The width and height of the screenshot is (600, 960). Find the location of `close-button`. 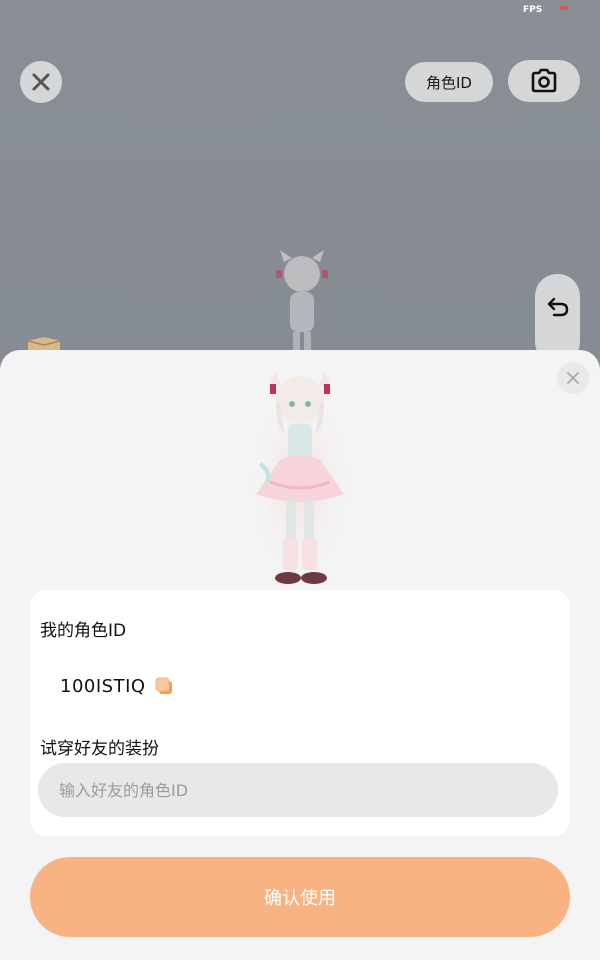

close-button is located at coordinates (41, 82).